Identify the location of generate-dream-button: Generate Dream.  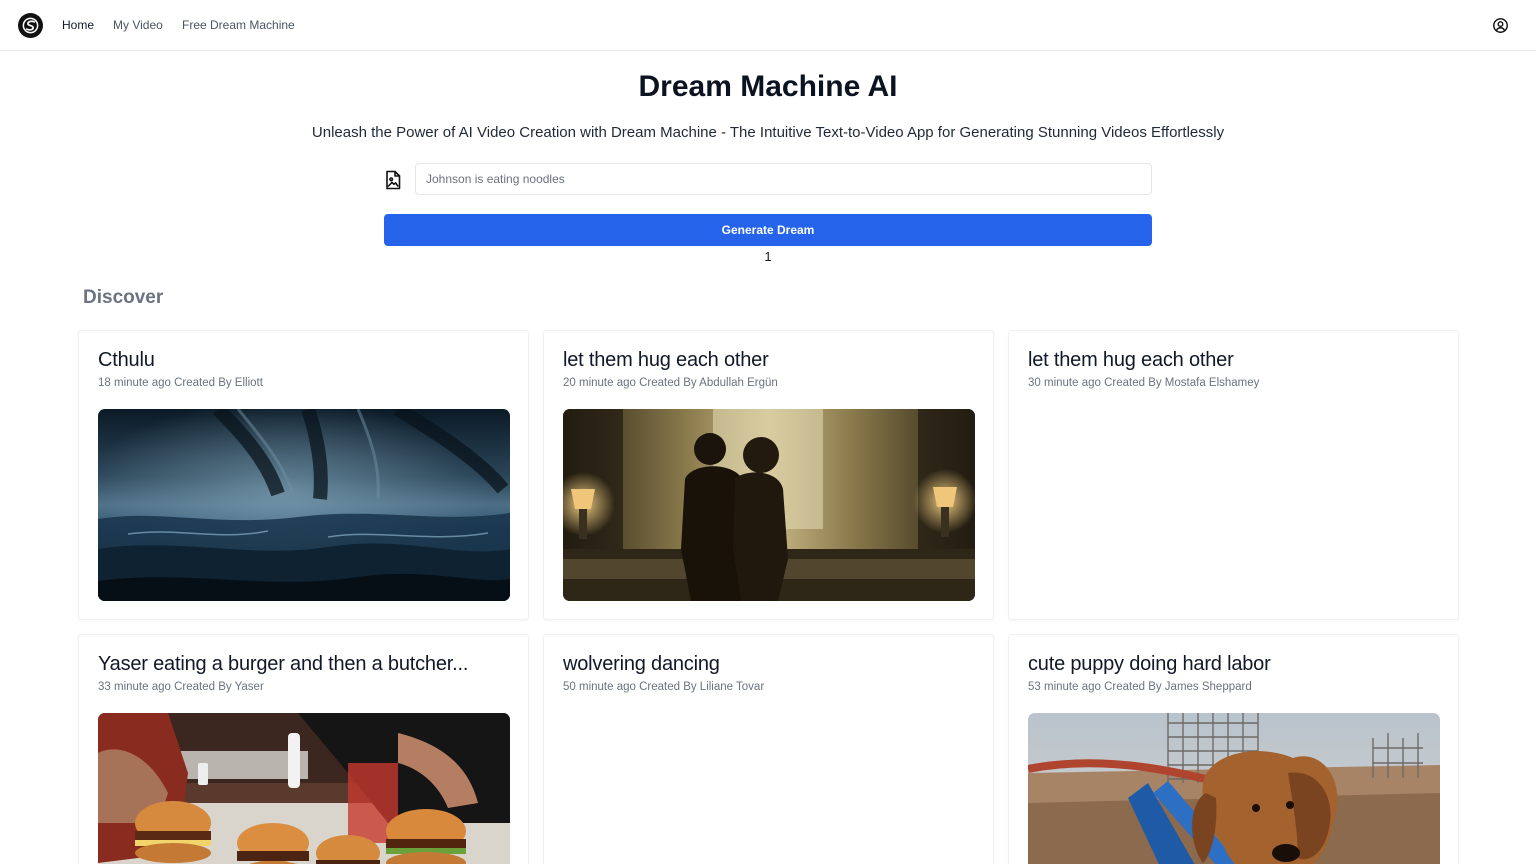
(768, 230).